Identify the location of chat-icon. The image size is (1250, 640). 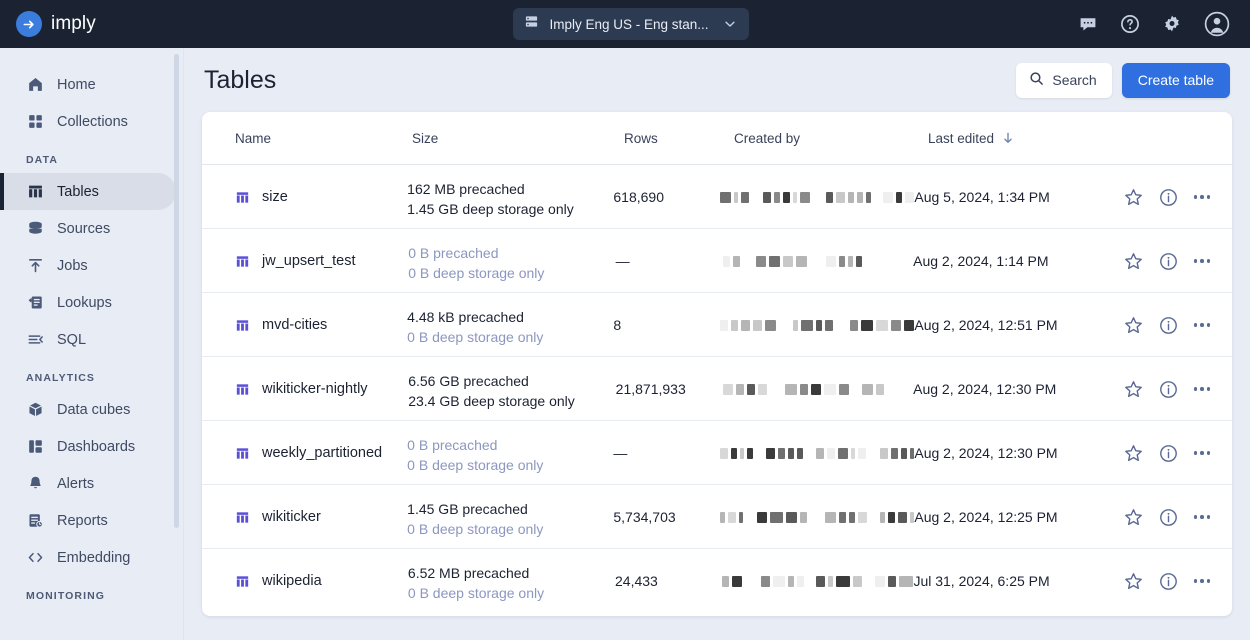
(1088, 24).